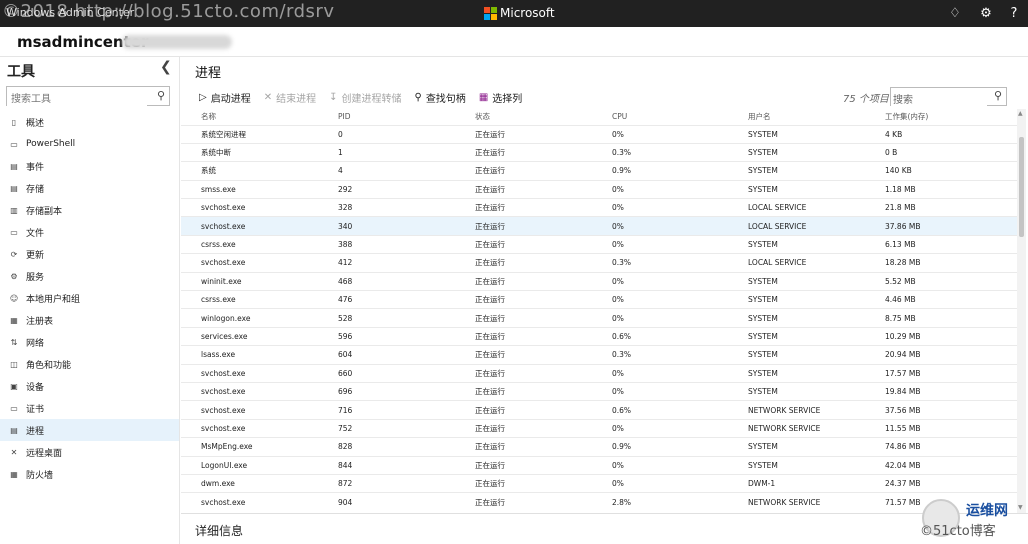 The height and width of the screenshot is (544, 1028). Describe the element at coordinates (35, 431) in the screenshot. I see `sidebar-item-label: 进程` at that location.